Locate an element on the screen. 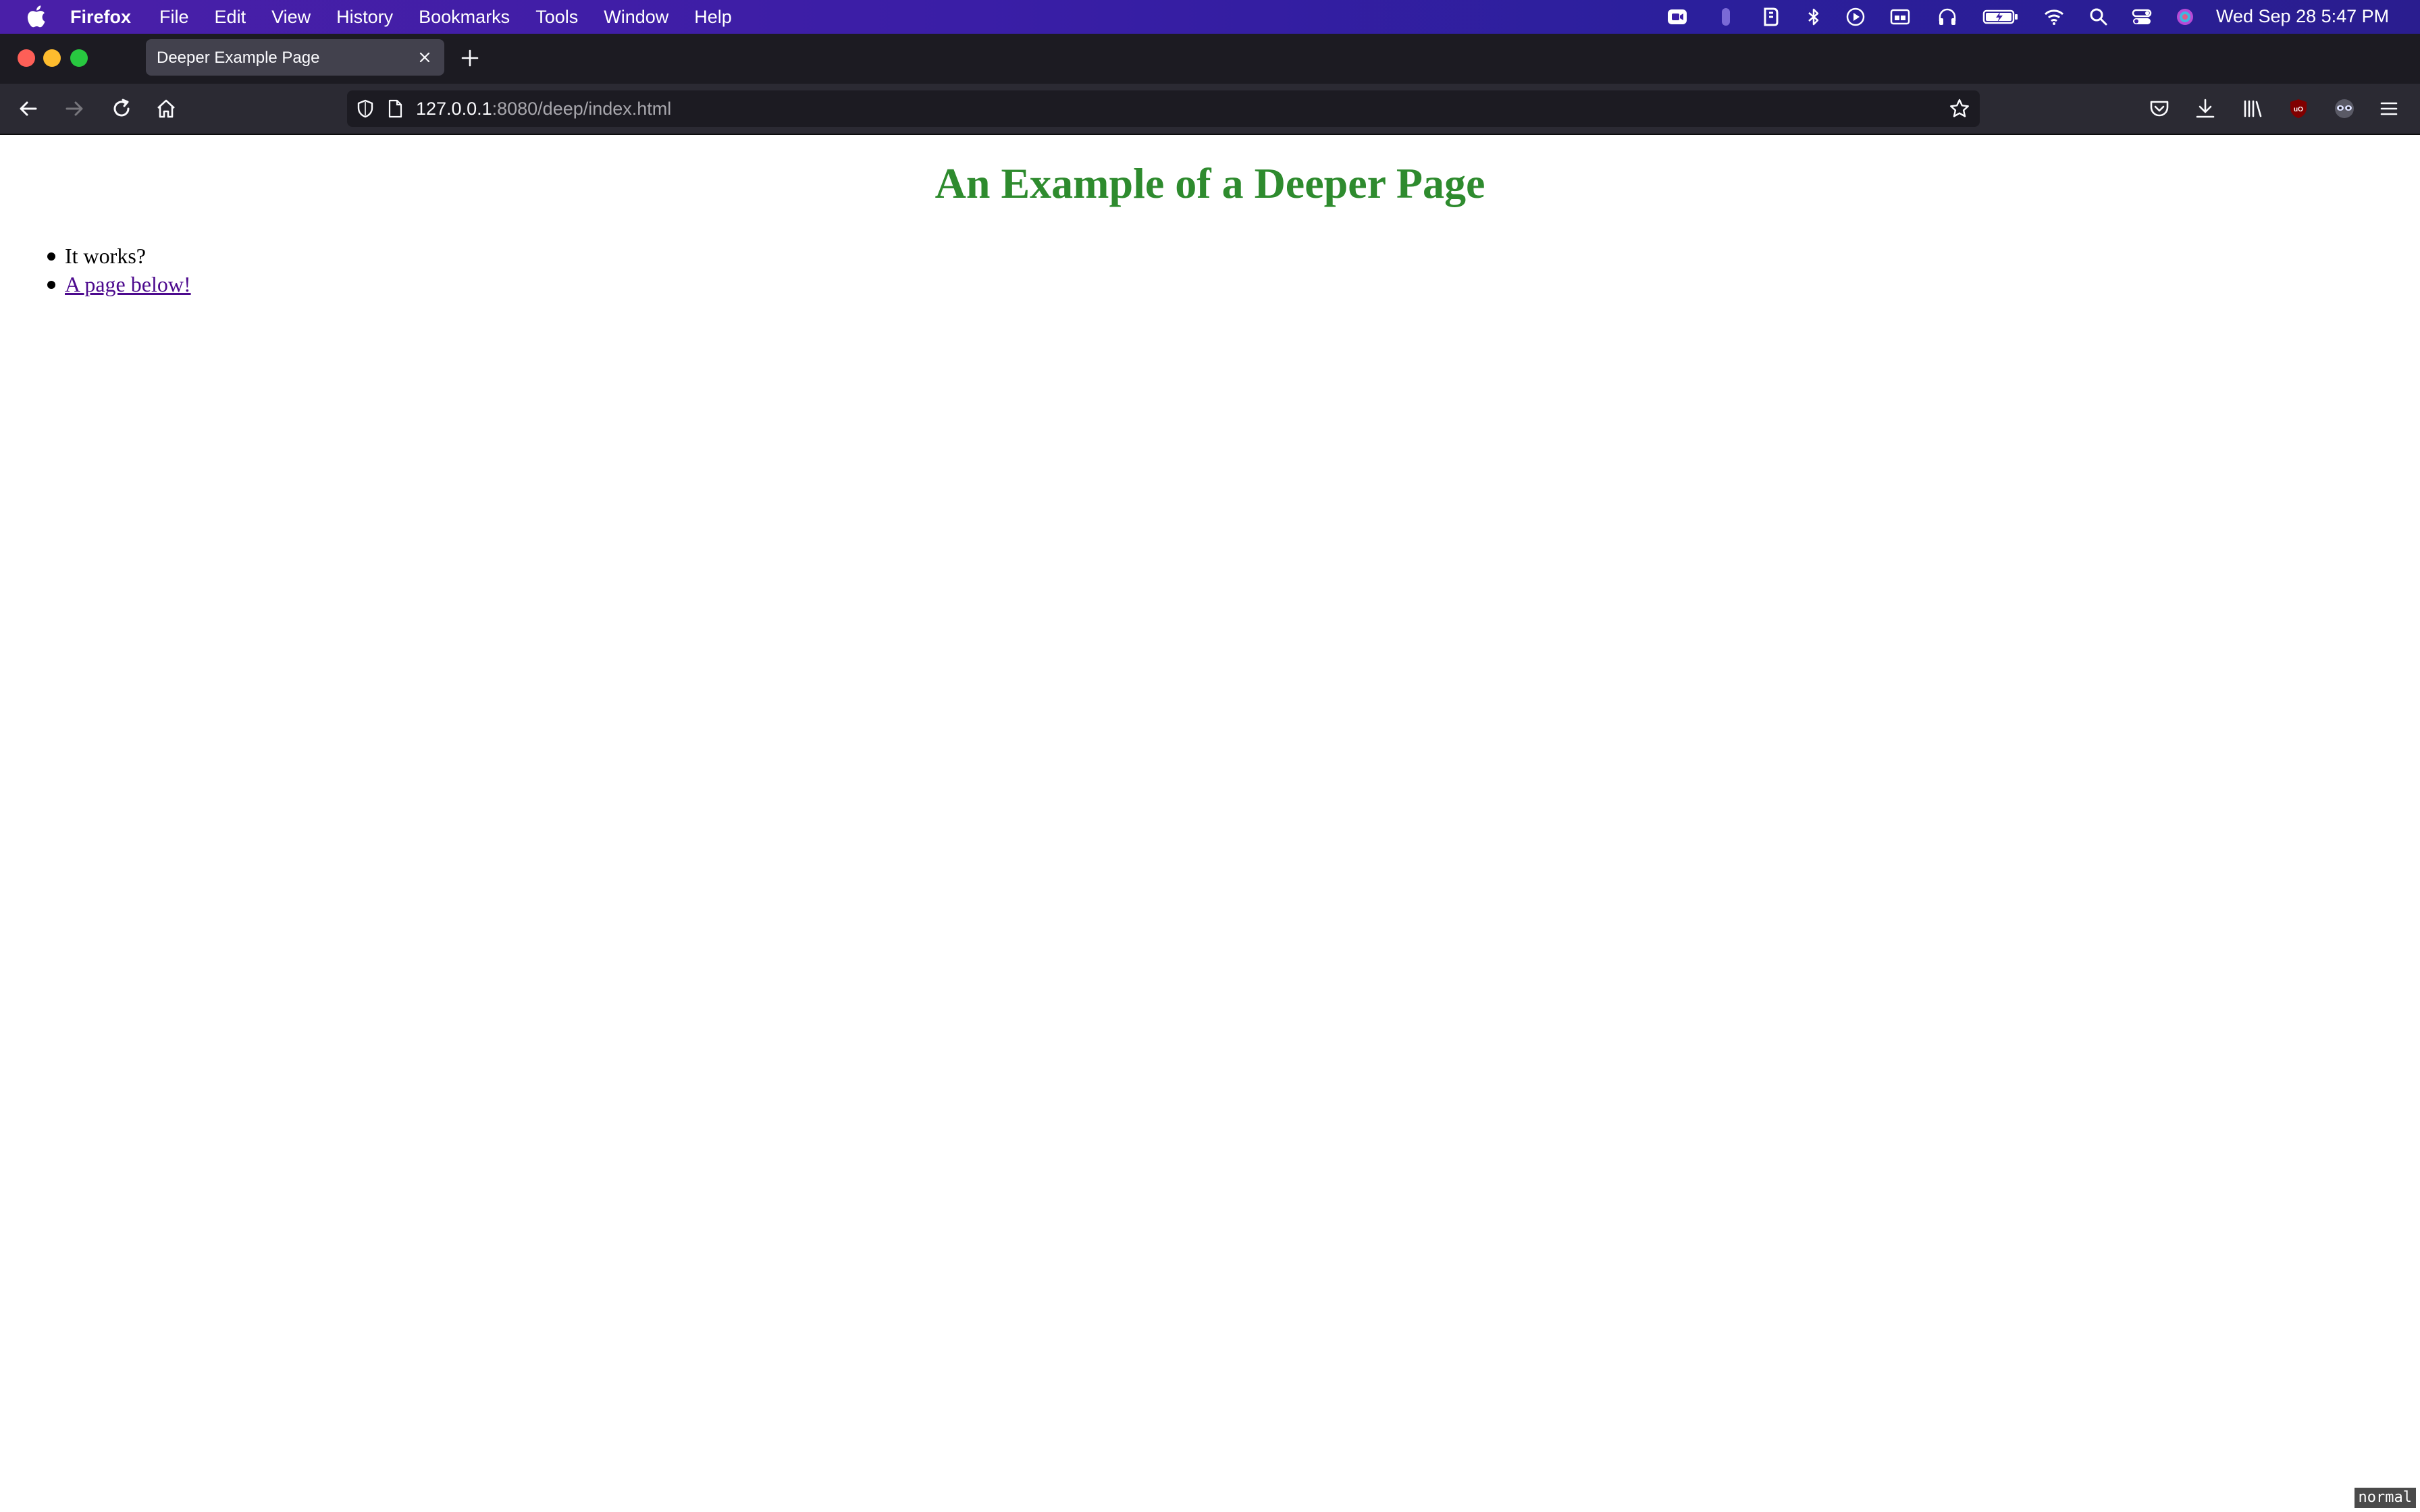 The image size is (2420, 1512). library-icon is located at coordinates (2252, 109).